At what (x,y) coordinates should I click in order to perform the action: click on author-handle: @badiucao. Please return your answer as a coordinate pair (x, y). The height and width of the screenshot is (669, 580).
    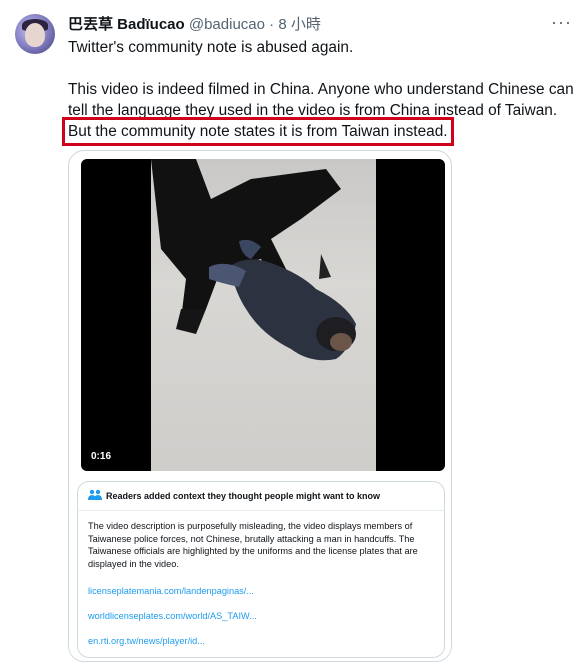
    Looking at the image, I should click on (227, 24).